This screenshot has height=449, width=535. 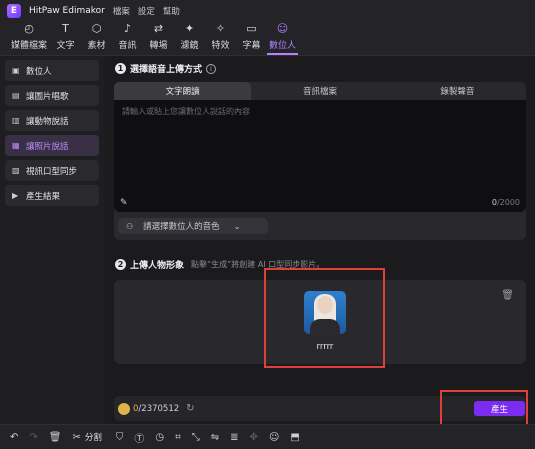 I want to click on main-toolbar: ◴ 媒體檔案 T 文字 ⬡ 素材 ♪ 音訊 ⇄ 轉場 ✦ 濾鏡 ✧ 特效 ▭ 字幕 ☺ 數位人, so click(x=267, y=39).